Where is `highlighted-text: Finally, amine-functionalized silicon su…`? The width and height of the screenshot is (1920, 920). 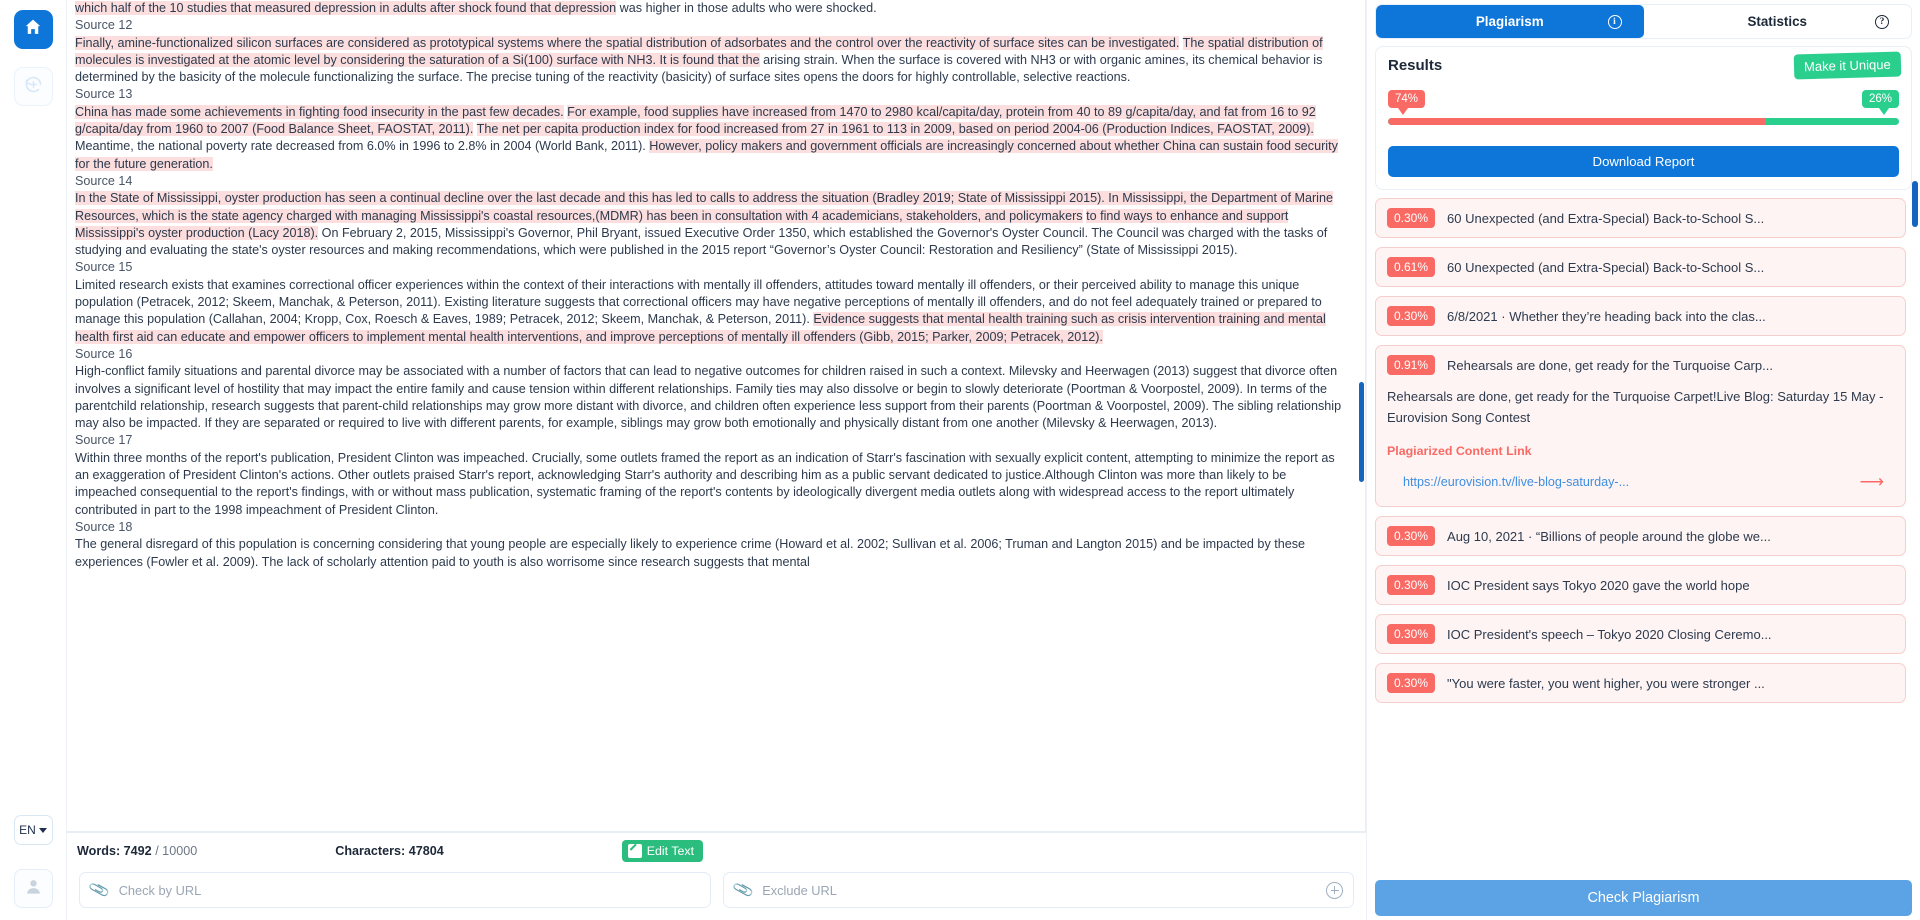 highlighted-text: Finally, amine-functionalized silicon su… is located at coordinates (627, 42).